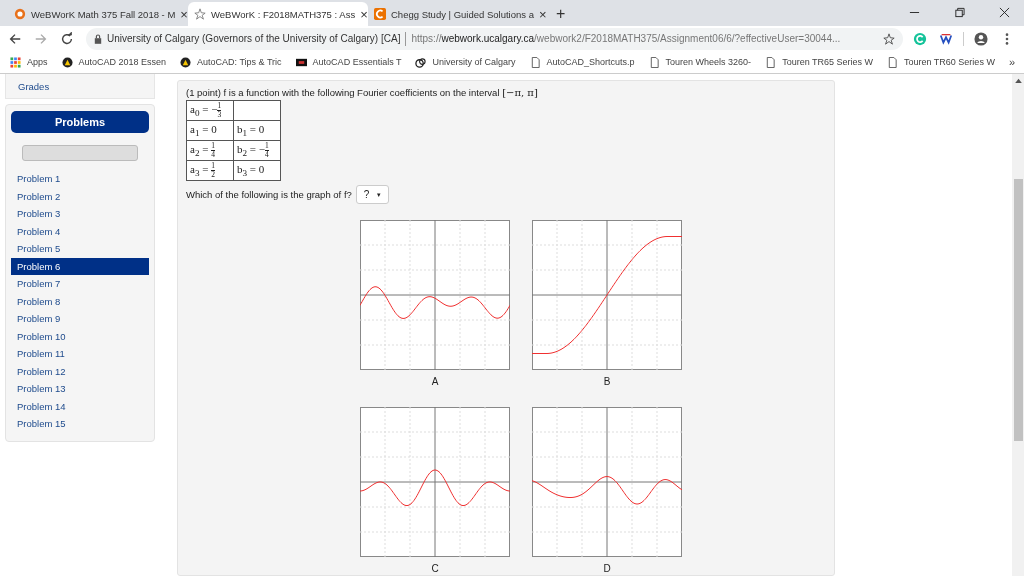 The image size is (1024, 576). Describe the element at coordinates (80, 336) in the screenshot. I see `problem-link: Problem 10` at that location.